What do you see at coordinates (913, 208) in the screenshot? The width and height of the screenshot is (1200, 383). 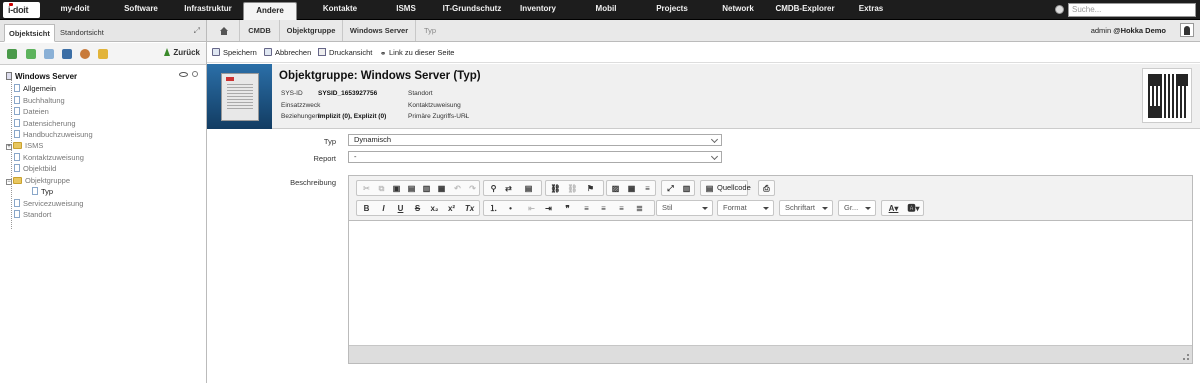 I see `bg-color-icon: 🅰▾` at bounding box center [913, 208].